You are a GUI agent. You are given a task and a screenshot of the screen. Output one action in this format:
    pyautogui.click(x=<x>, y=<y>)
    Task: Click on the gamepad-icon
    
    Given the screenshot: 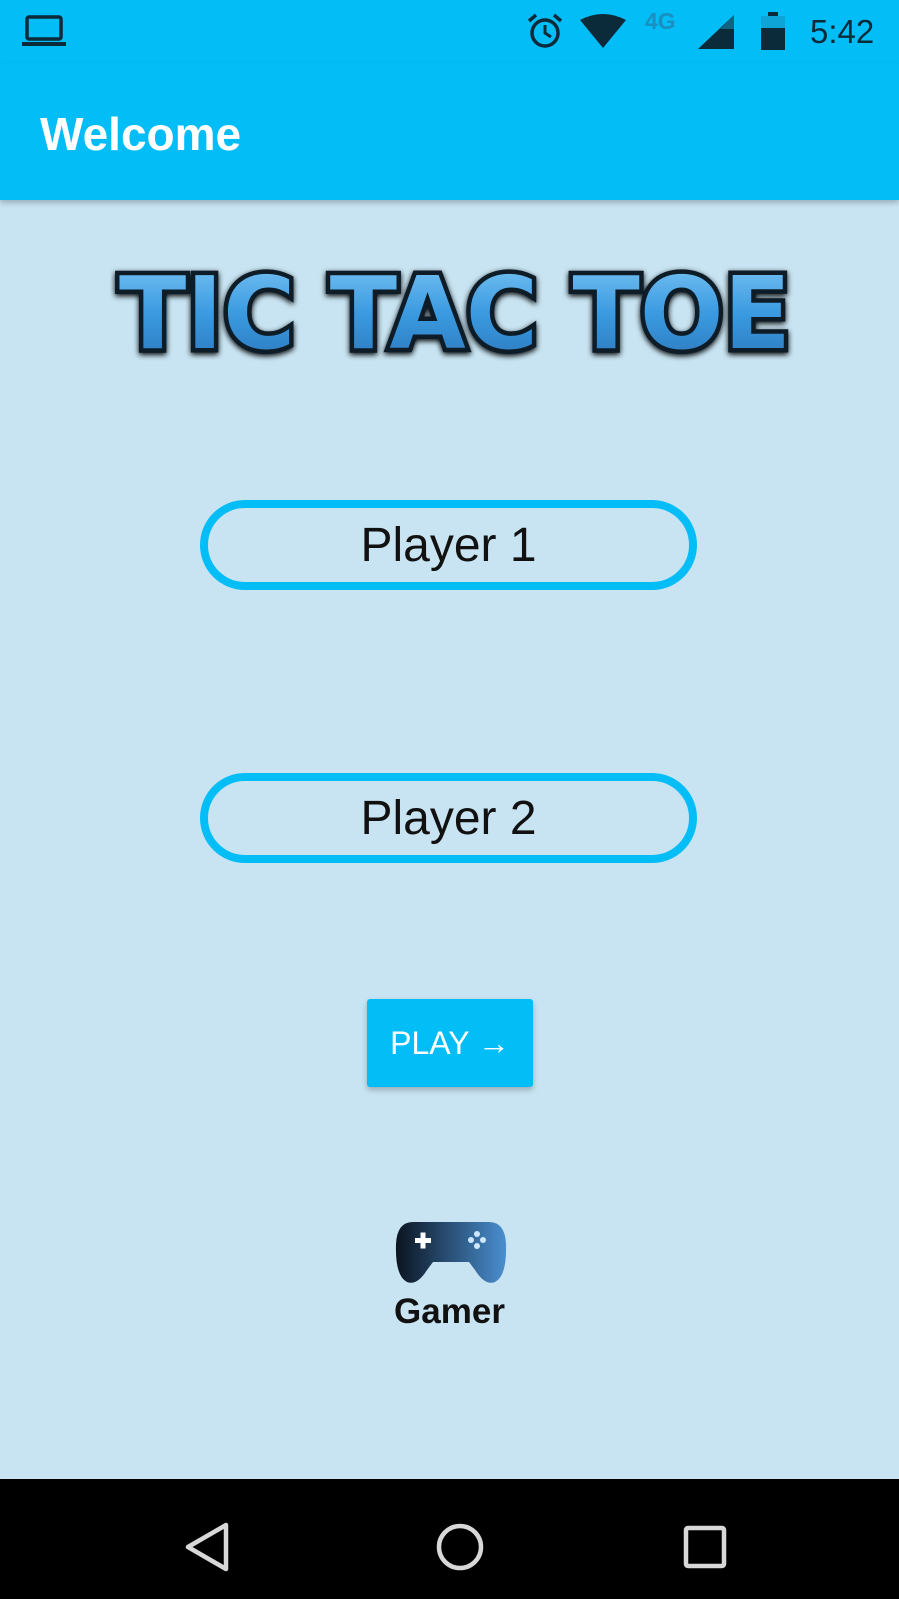 What is the action you would take?
    pyautogui.click(x=451, y=1252)
    